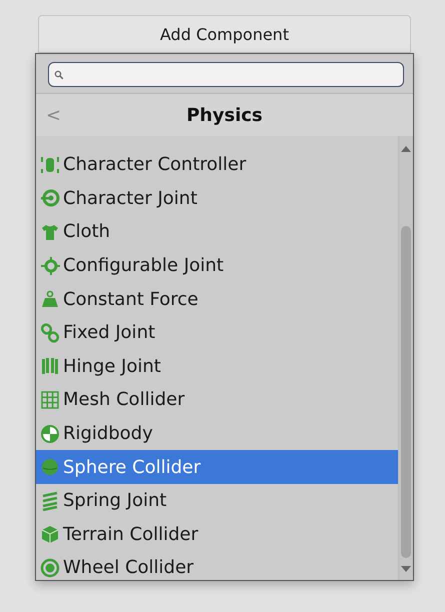 Image resolution: width=445 pixels, height=612 pixels. What do you see at coordinates (406, 569) in the screenshot?
I see `scroll-down-arrow-icon` at bounding box center [406, 569].